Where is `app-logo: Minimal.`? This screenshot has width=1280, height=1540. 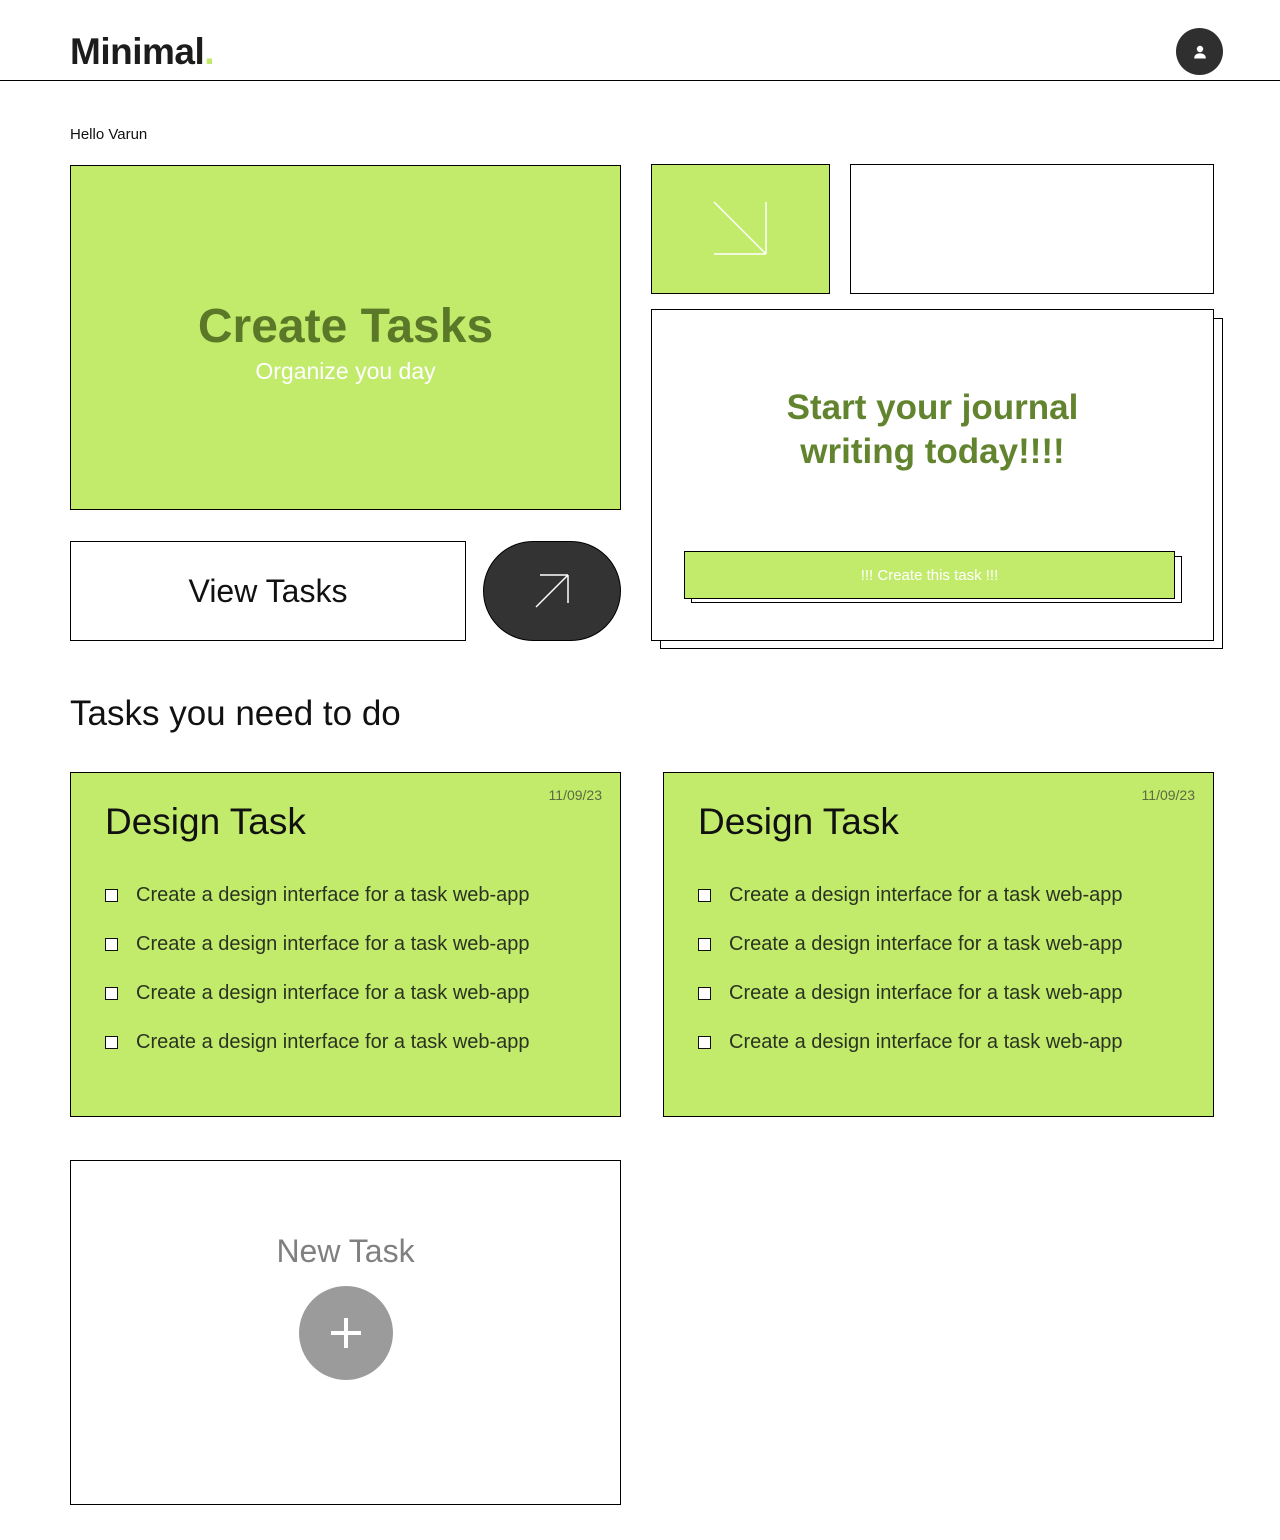 app-logo: Minimal. is located at coordinates (142, 52).